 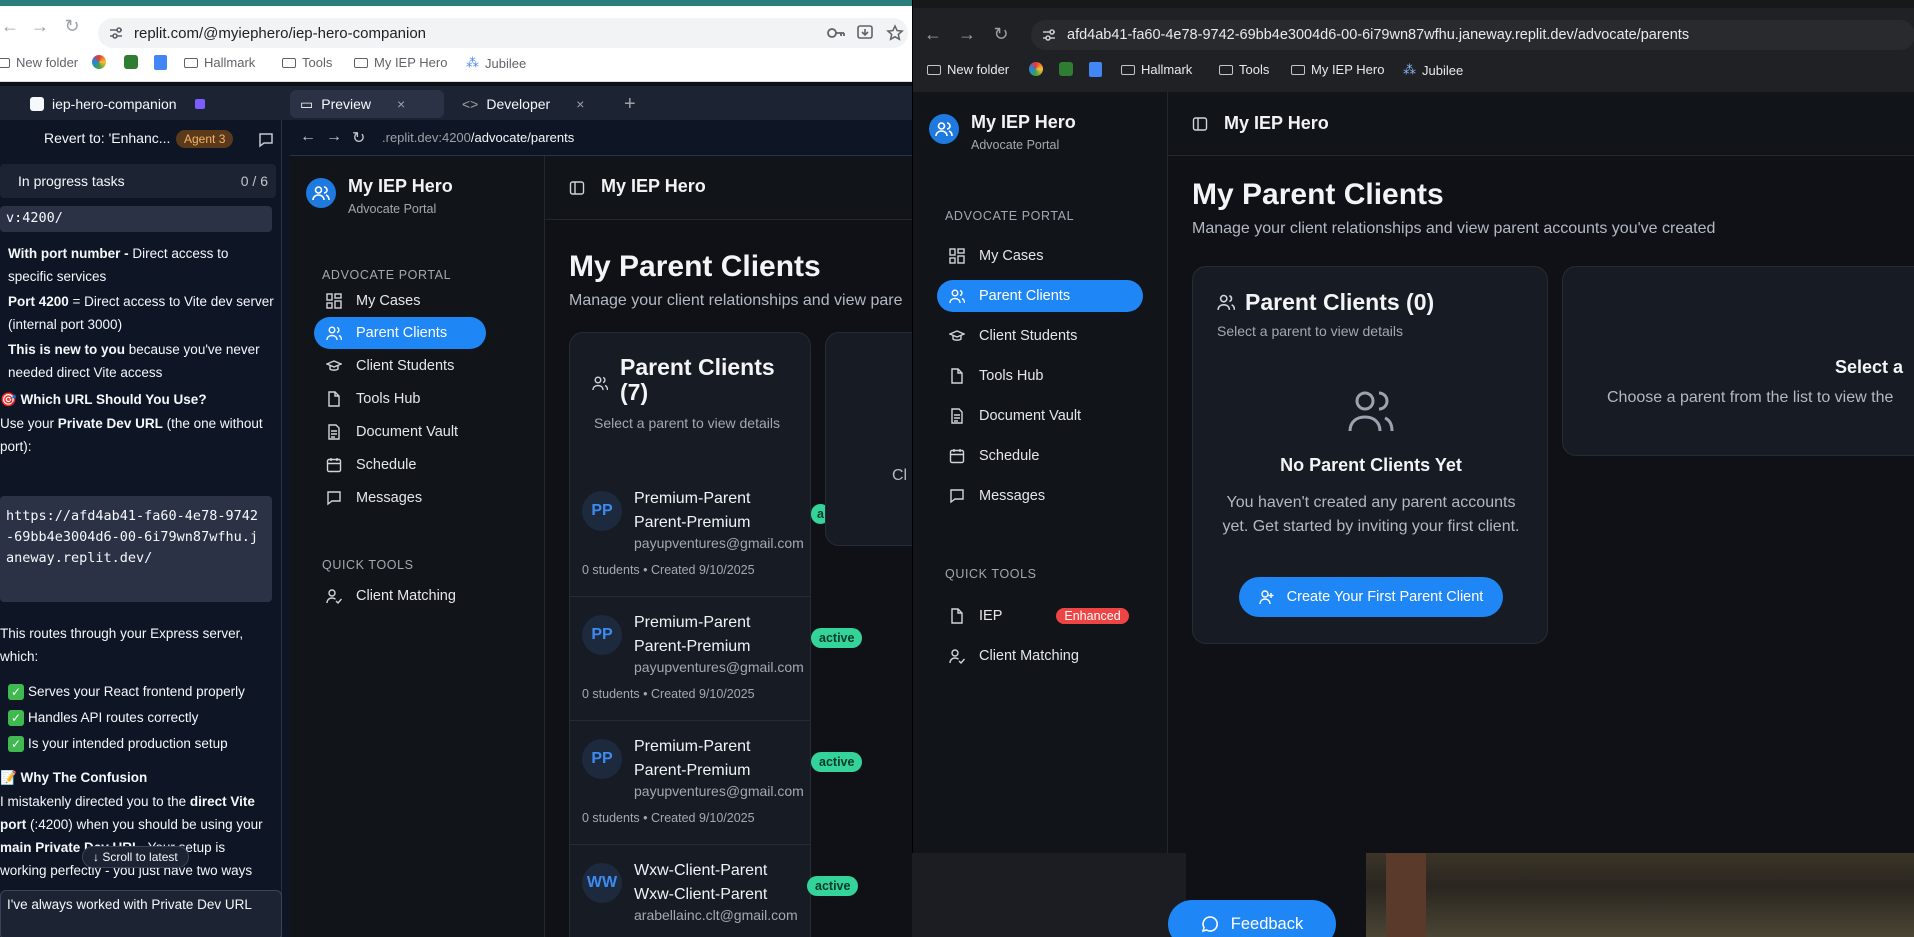 I want to click on brand-subtitle: Advocate Portal, so click(x=1015, y=145).